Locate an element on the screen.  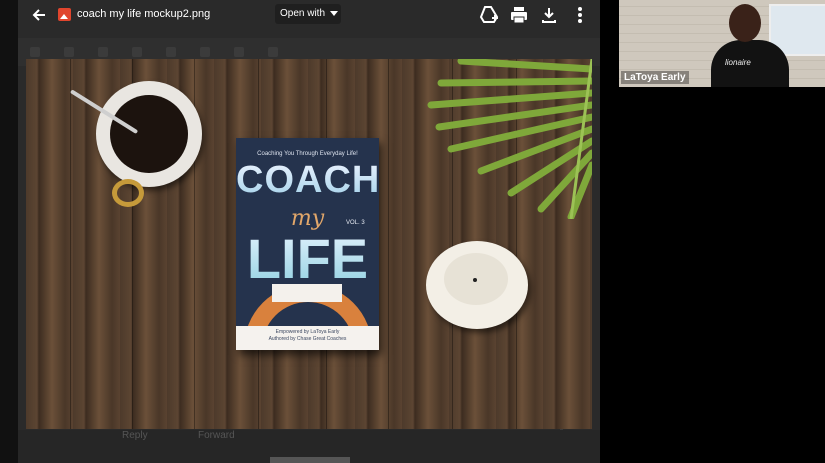
back-button is located at coordinates (39, 15).